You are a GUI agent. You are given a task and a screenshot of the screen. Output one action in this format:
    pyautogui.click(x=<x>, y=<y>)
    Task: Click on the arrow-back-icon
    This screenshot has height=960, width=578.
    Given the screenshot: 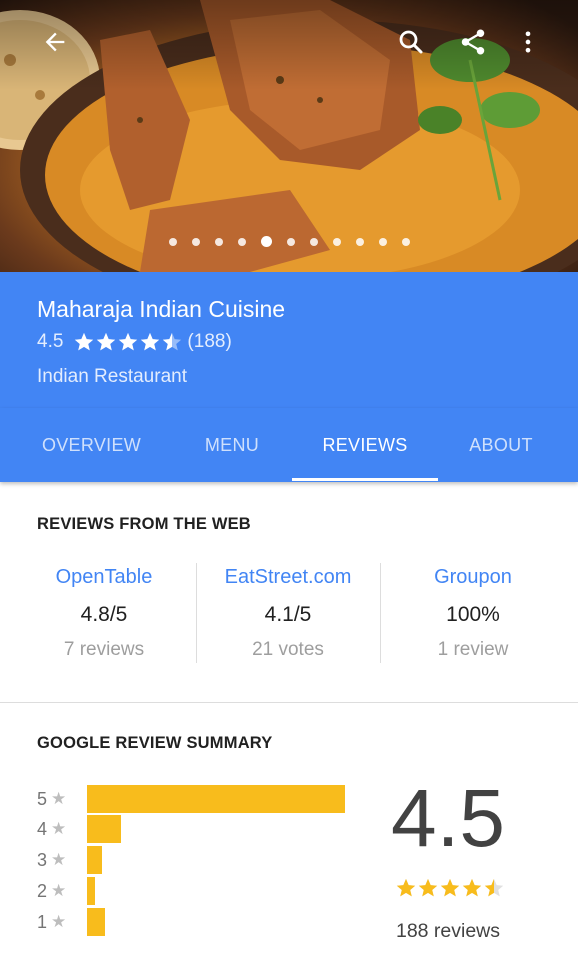 What is the action you would take?
    pyautogui.click(x=55, y=42)
    